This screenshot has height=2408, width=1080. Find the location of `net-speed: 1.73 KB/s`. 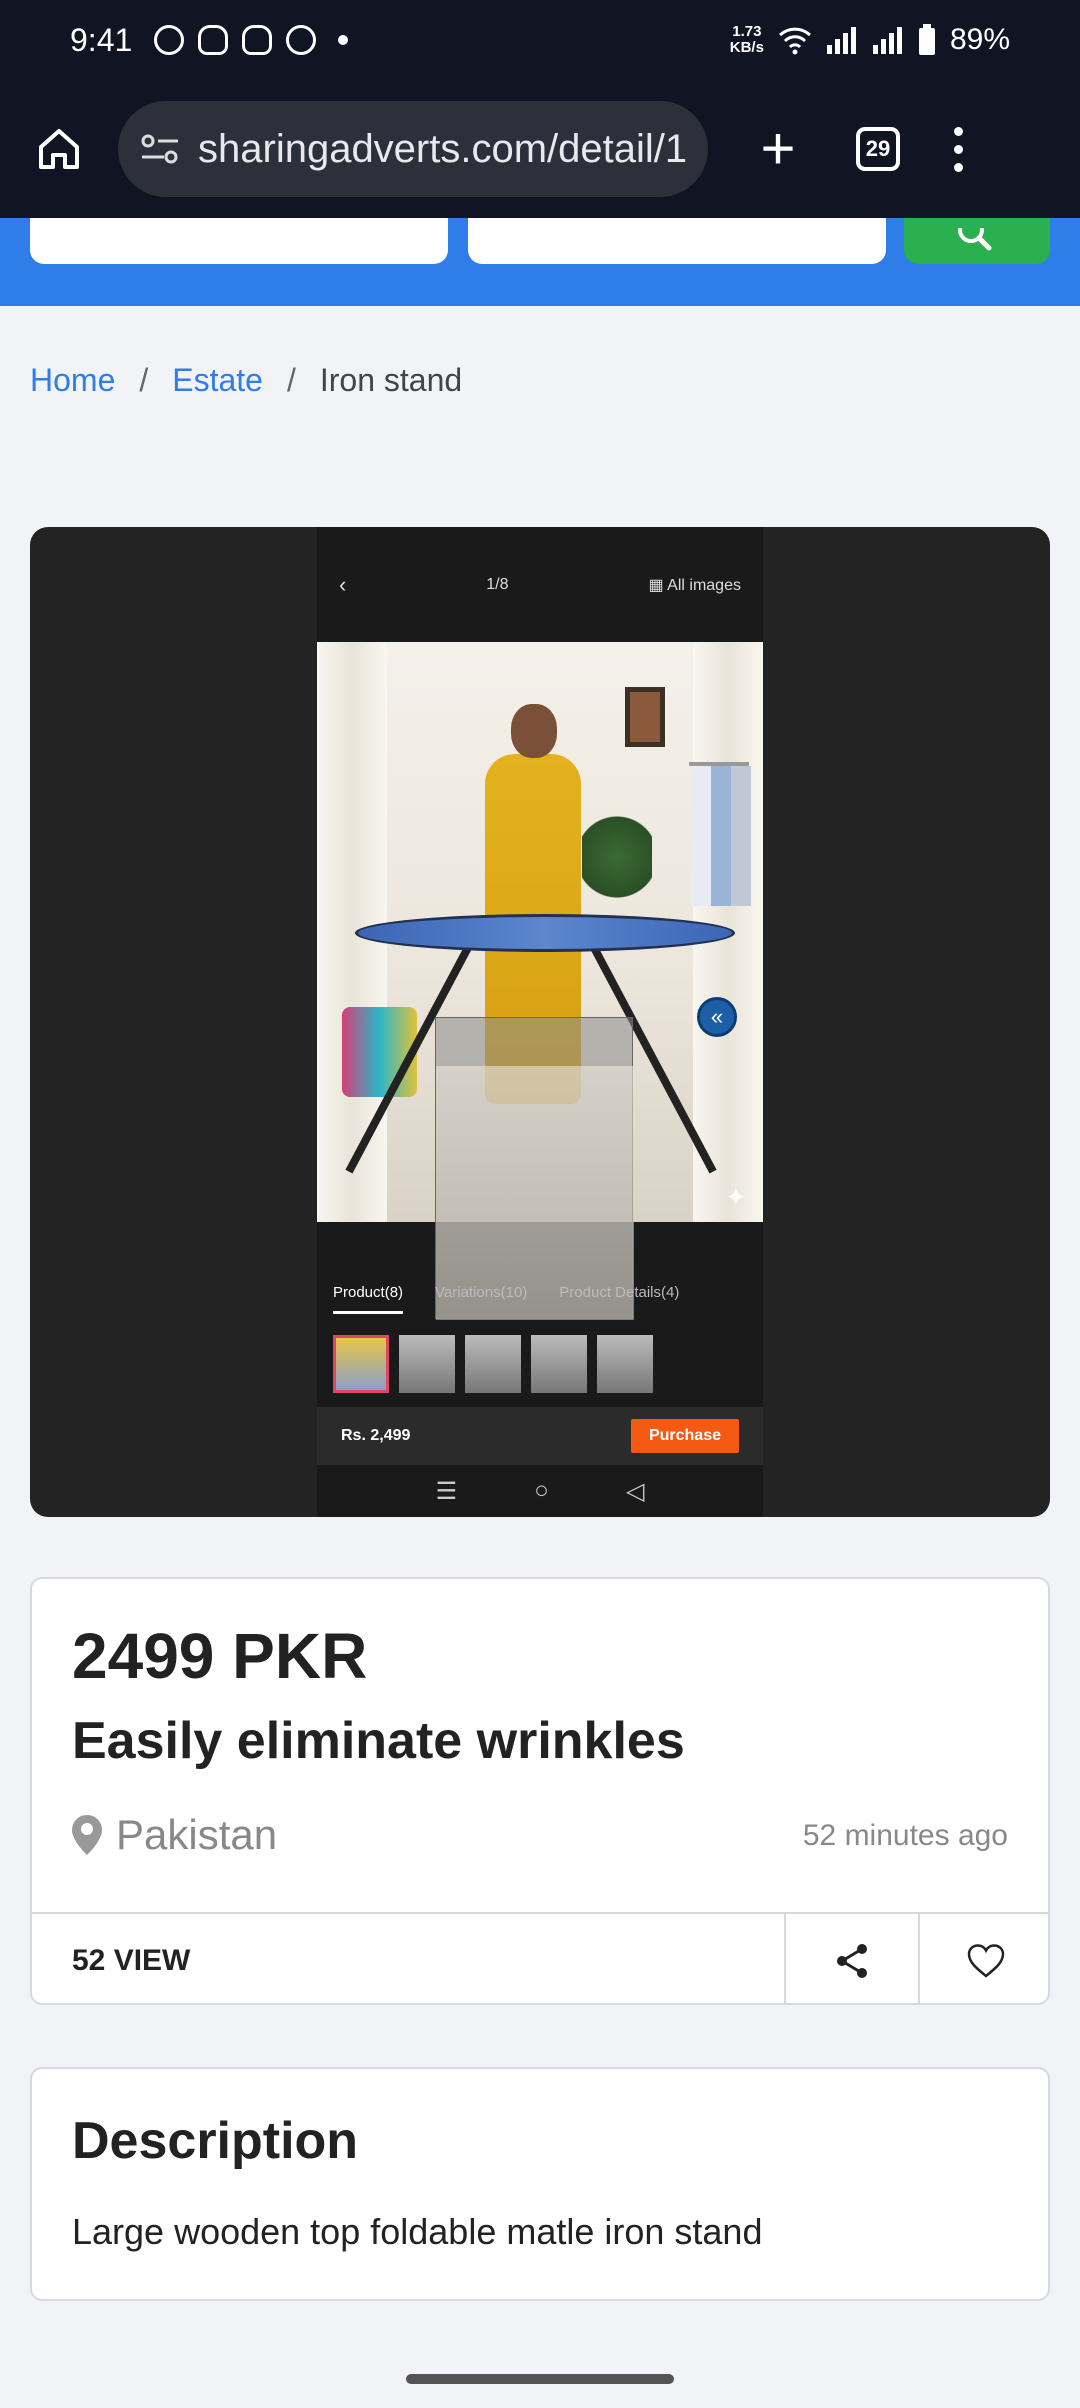

net-speed: 1.73 KB/s is located at coordinates (746, 39).